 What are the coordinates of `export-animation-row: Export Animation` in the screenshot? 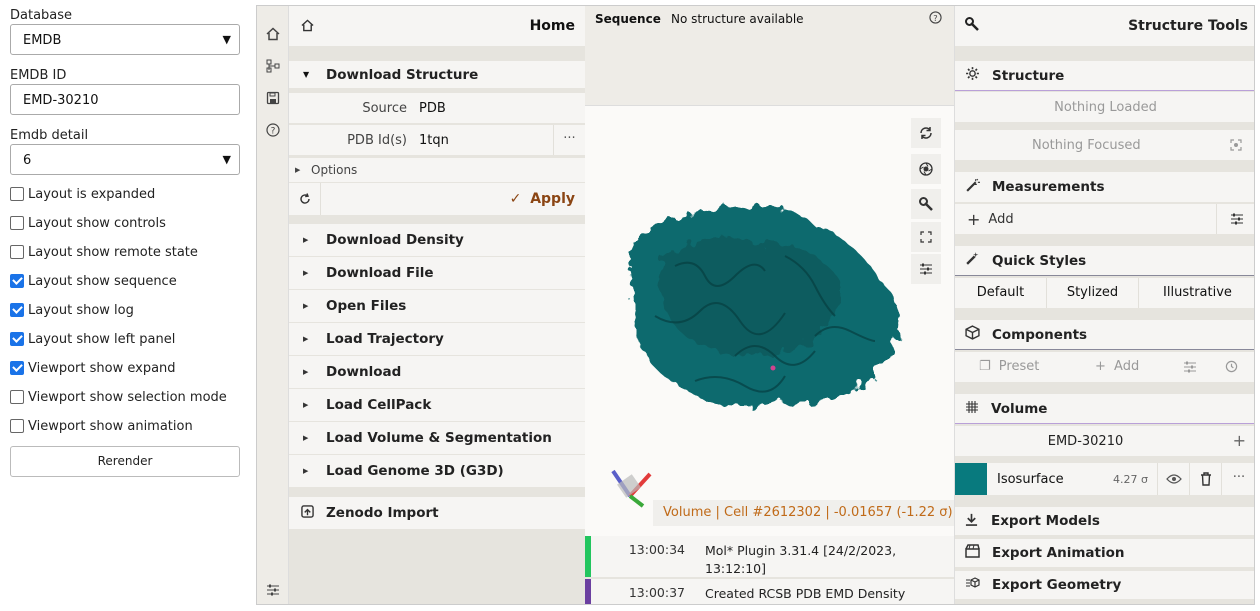 It's located at (1104, 553).